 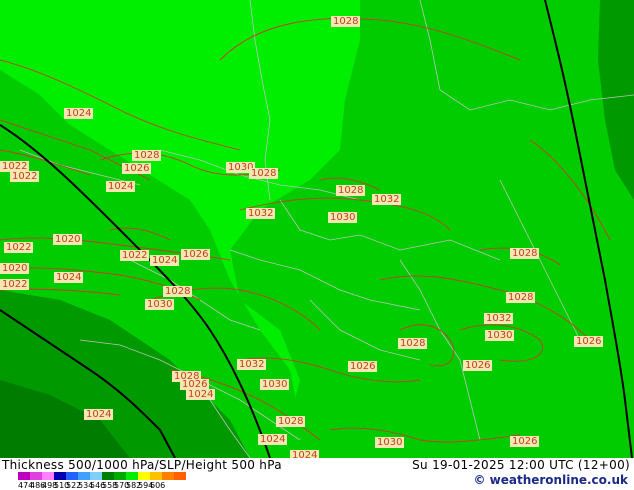 I want to click on legend-ticks: 474 486 498 510 522 534 546 558 570 582 594 606, so click(x=92, y=485).